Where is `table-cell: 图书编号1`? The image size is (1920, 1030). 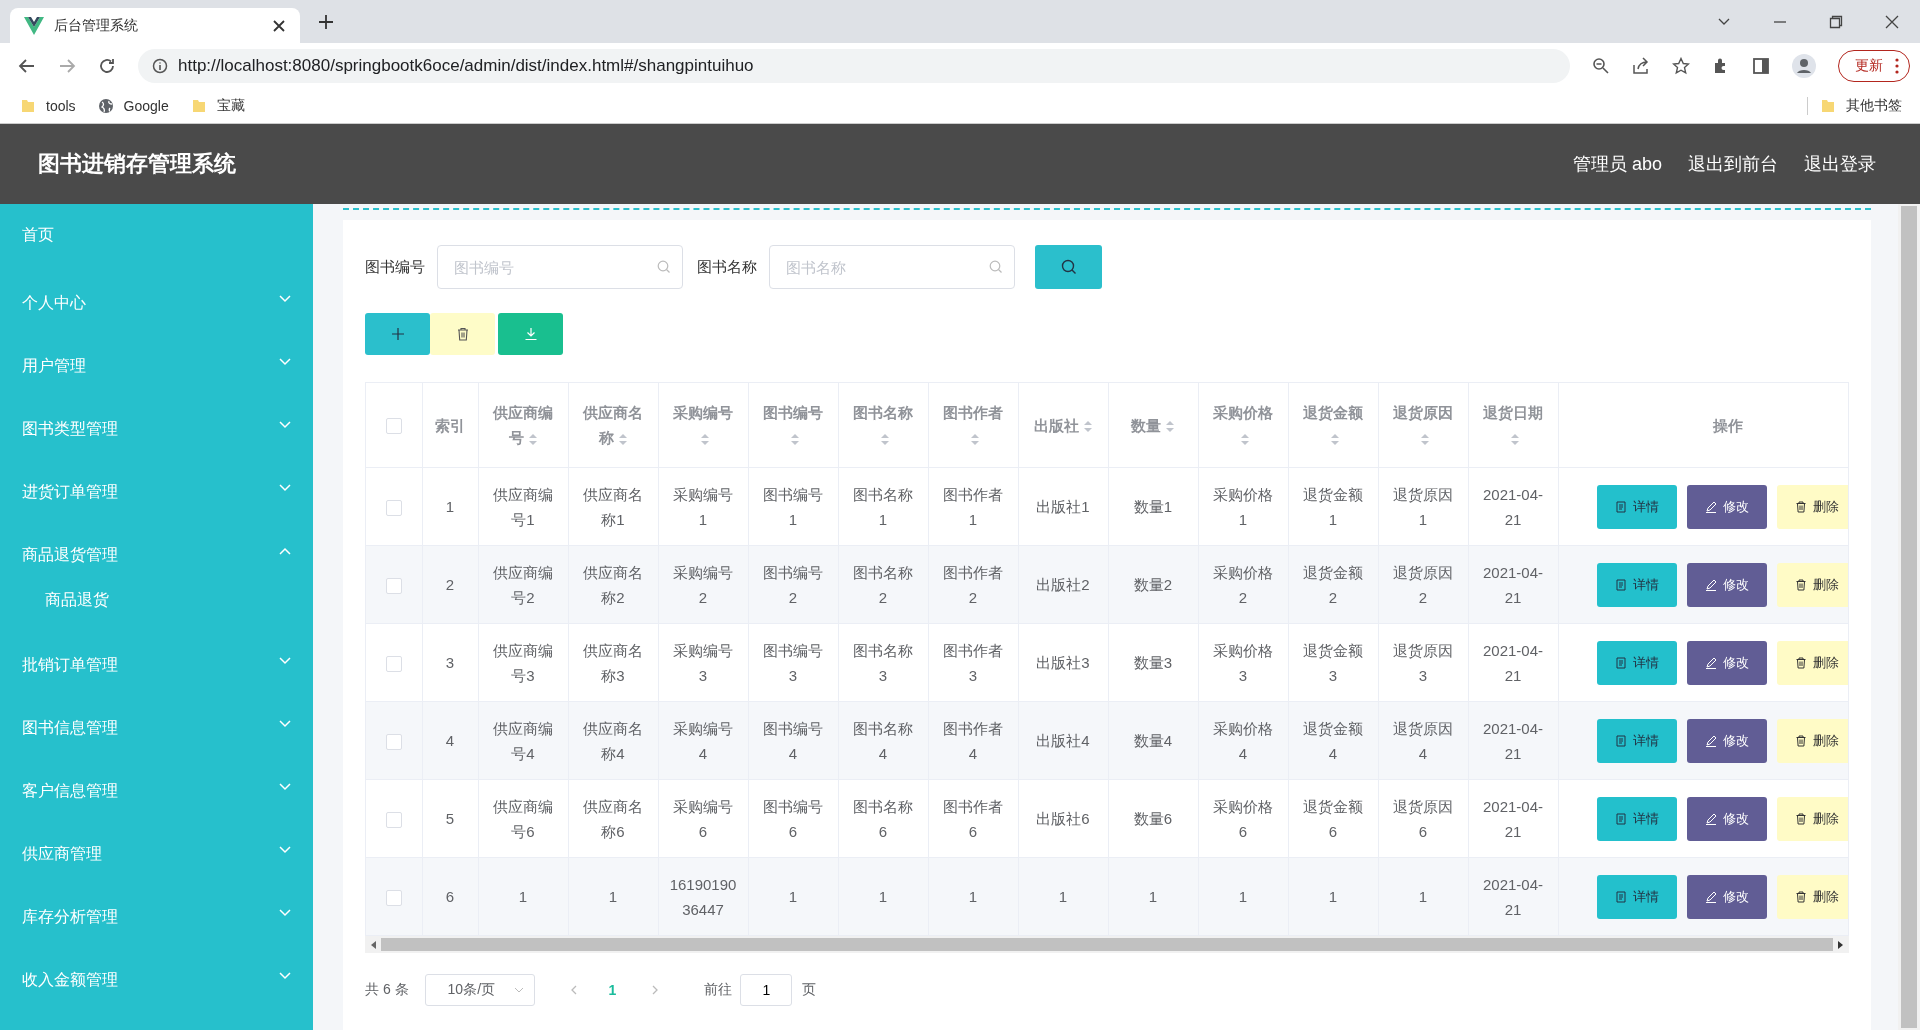 table-cell: 图书编号1 is located at coordinates (793, 506).